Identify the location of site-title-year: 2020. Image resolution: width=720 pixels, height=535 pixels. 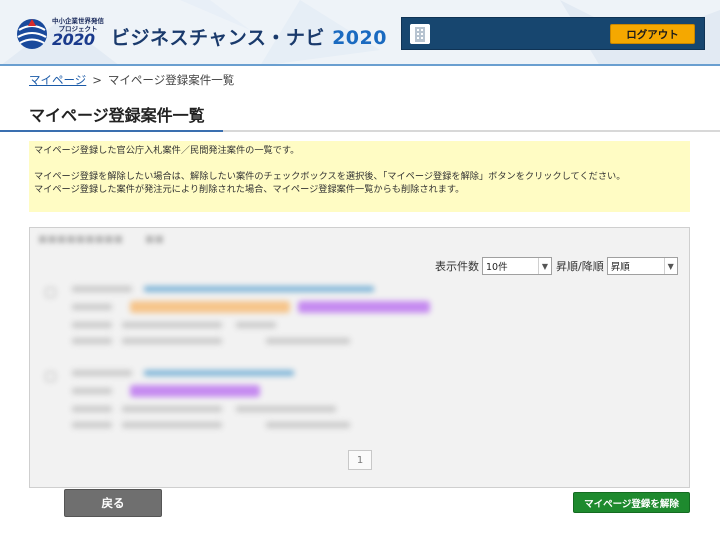
(359, 38).